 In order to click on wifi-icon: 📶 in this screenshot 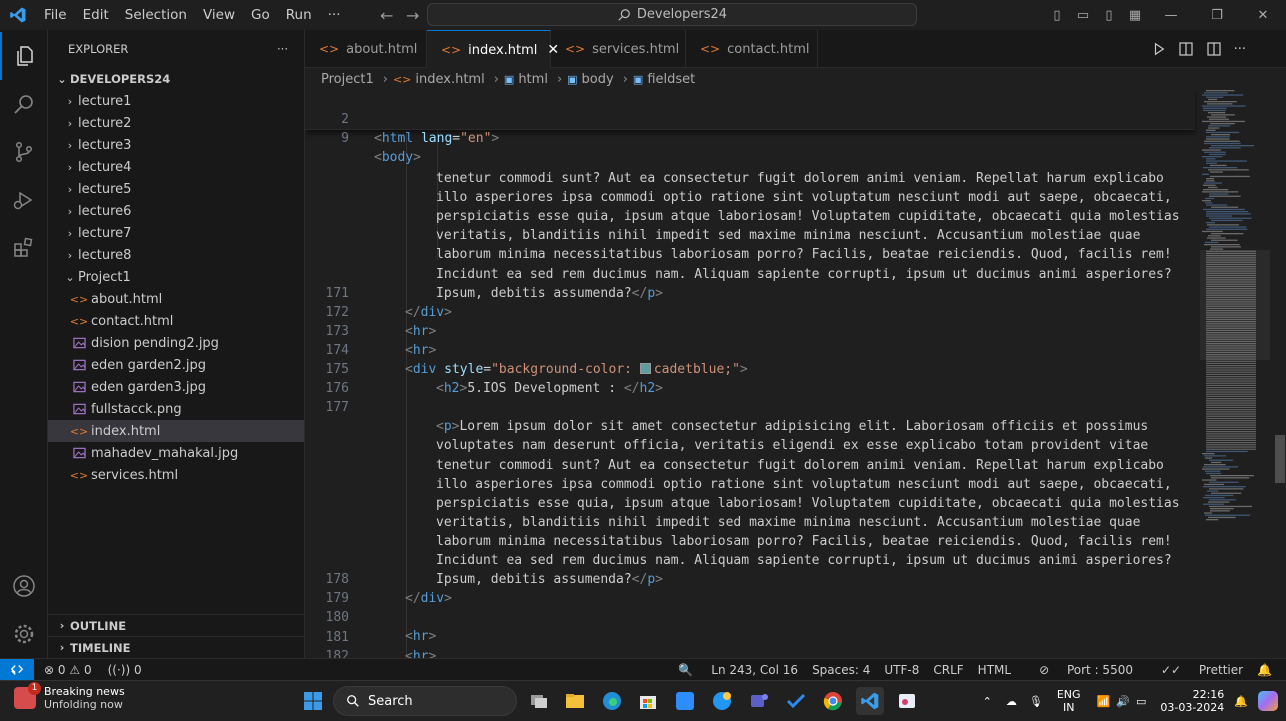, I will do `click(1104, 701)`.